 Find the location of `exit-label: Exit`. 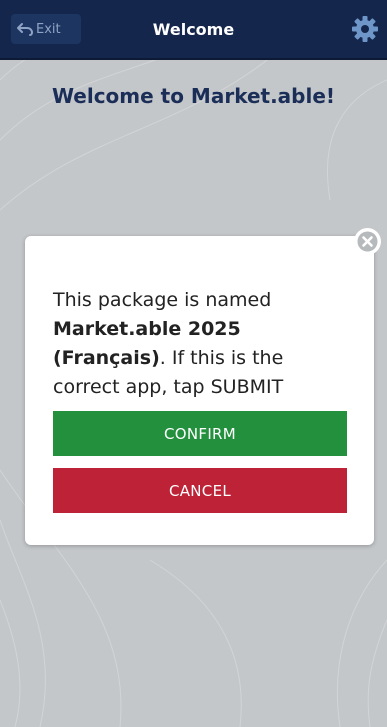

exit-label: Exit is located at coordinates (48, 29).